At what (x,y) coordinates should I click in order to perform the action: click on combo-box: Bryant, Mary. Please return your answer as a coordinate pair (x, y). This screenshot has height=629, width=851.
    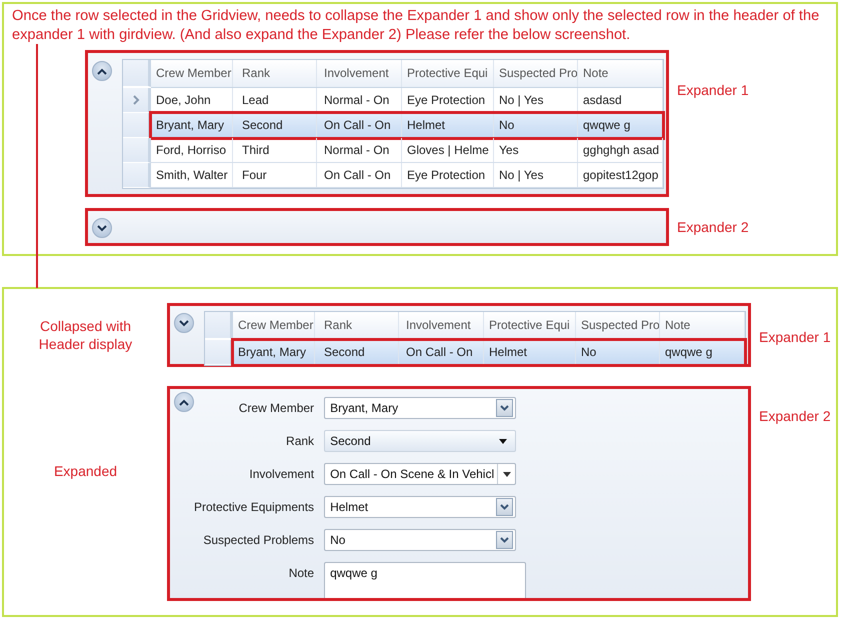
    Looking at the image, I should click on (420, 408).